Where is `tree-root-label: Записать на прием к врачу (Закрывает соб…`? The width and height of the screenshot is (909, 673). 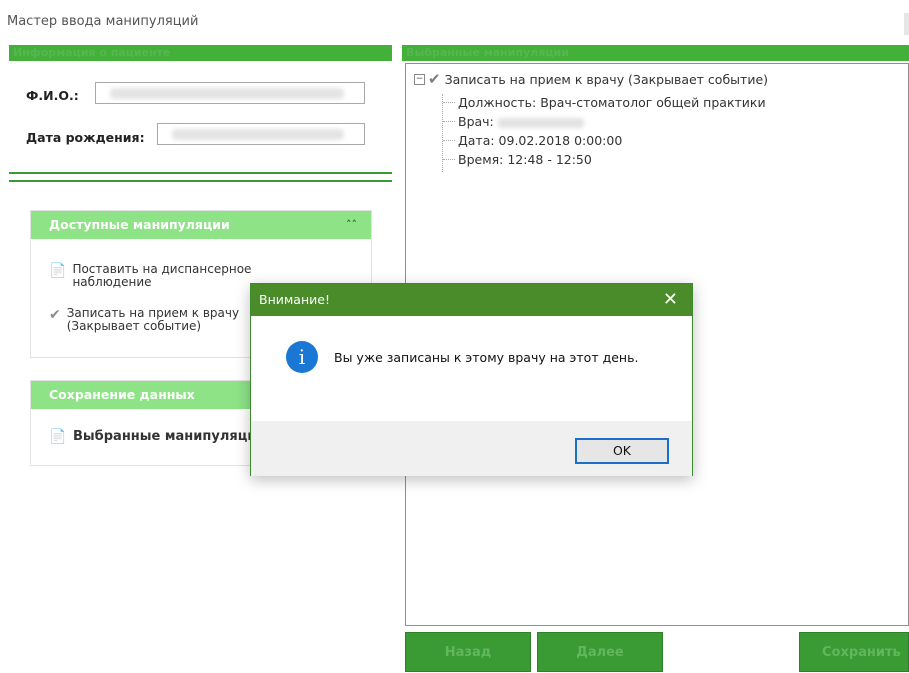 tree-root-label: Записать на прием к врачу (Закрывает соб… is located at coordinates (606, 79).